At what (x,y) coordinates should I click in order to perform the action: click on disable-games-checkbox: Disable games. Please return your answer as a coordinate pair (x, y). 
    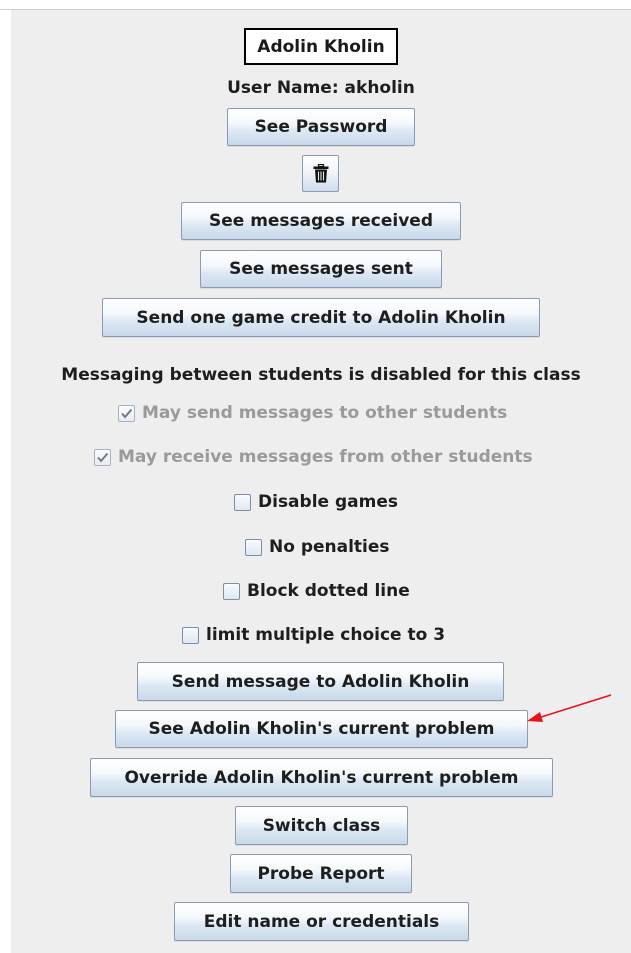
    Looking at the image, I should click on (316, 502).